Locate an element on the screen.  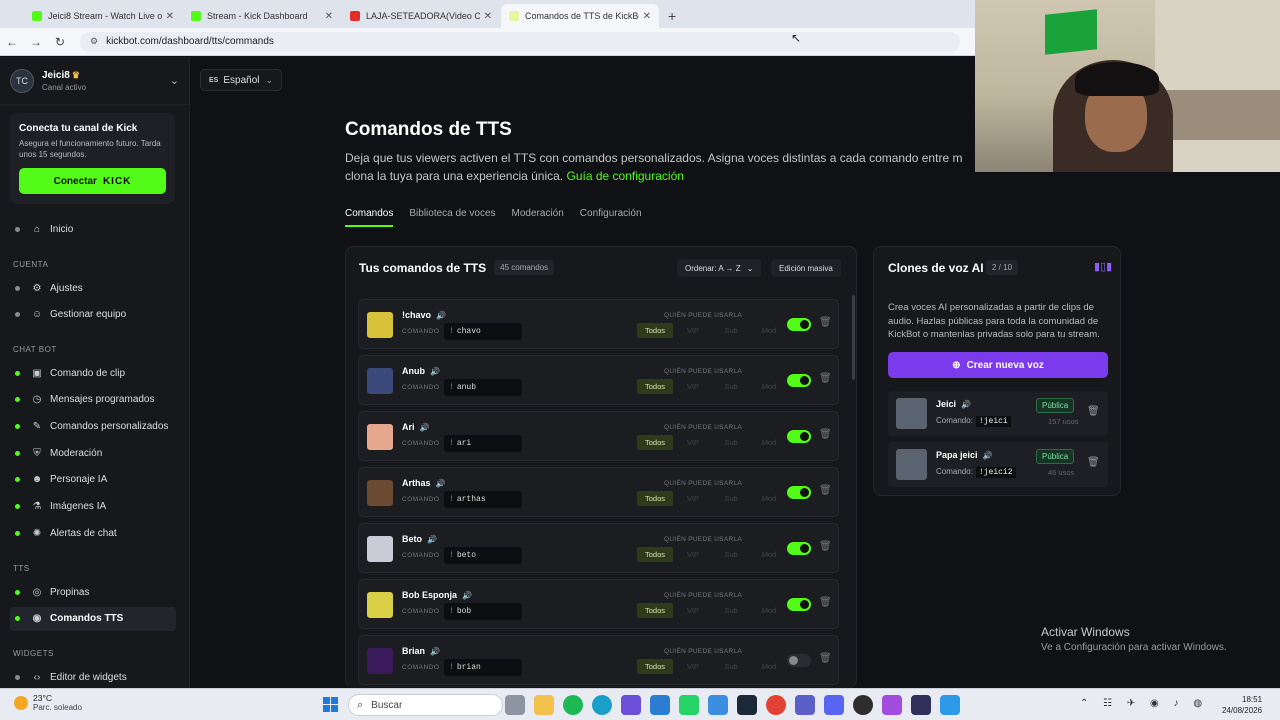
sidebar-item-alertas-de-chat: ✺ Alertas de chat is located at coordinates (93, 533).